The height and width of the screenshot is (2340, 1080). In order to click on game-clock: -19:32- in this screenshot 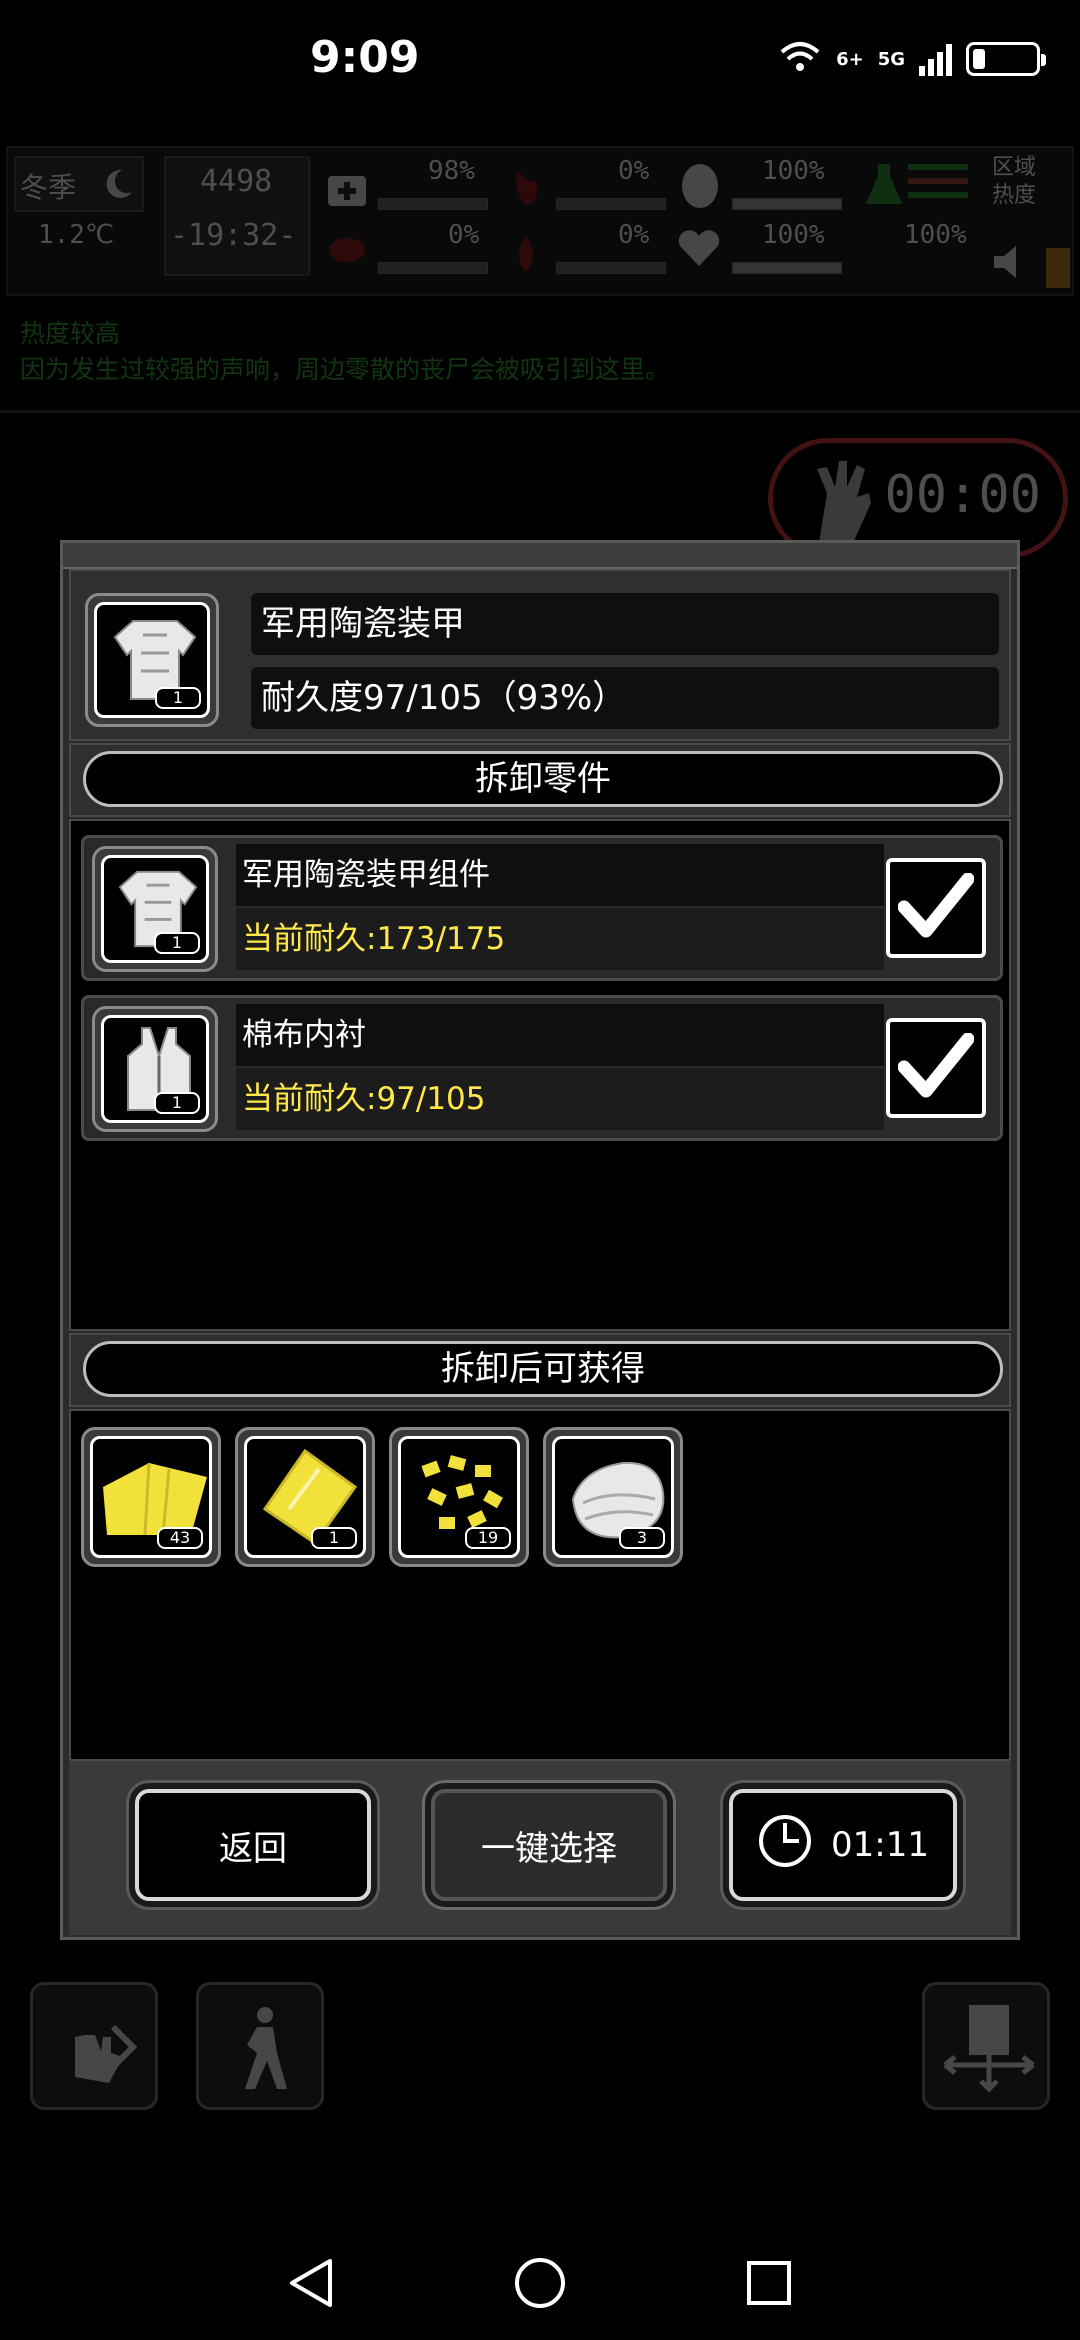, I will do `click(233, 235)`.